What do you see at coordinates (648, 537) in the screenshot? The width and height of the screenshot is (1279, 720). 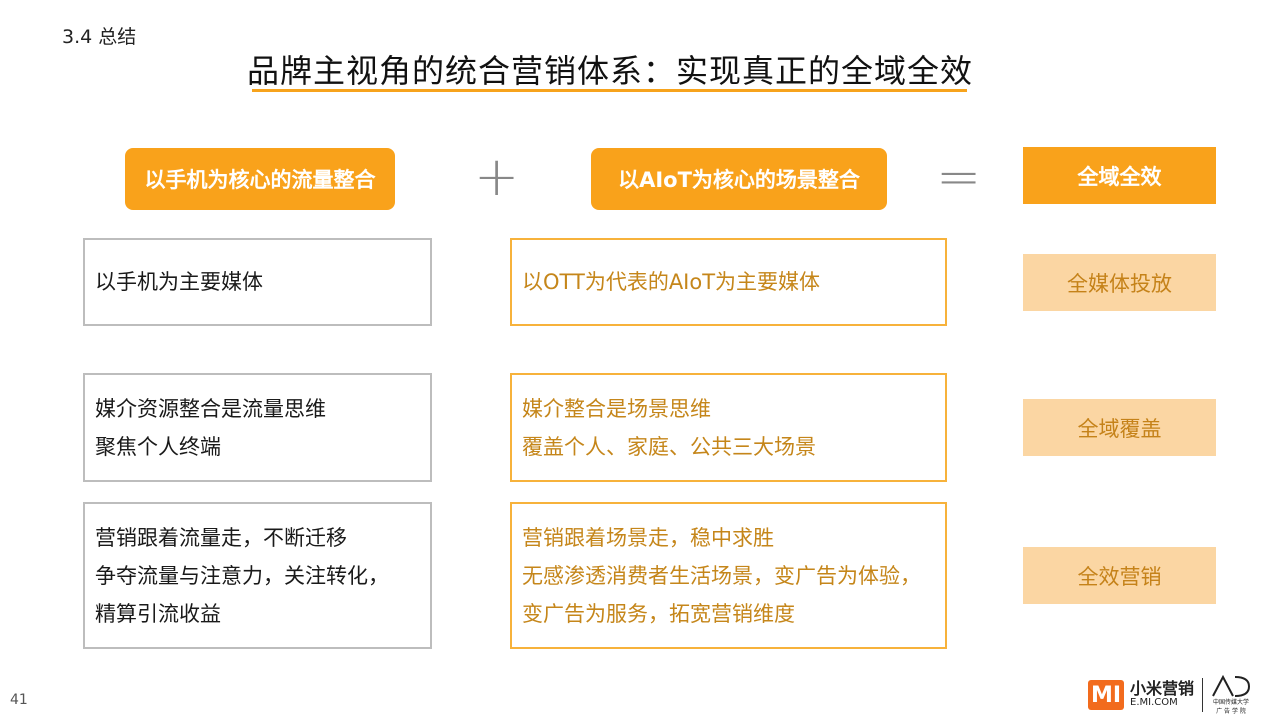 I see `scene-text: 营销跟着场景走，稳中求胜` at bounding box center [648, 537].